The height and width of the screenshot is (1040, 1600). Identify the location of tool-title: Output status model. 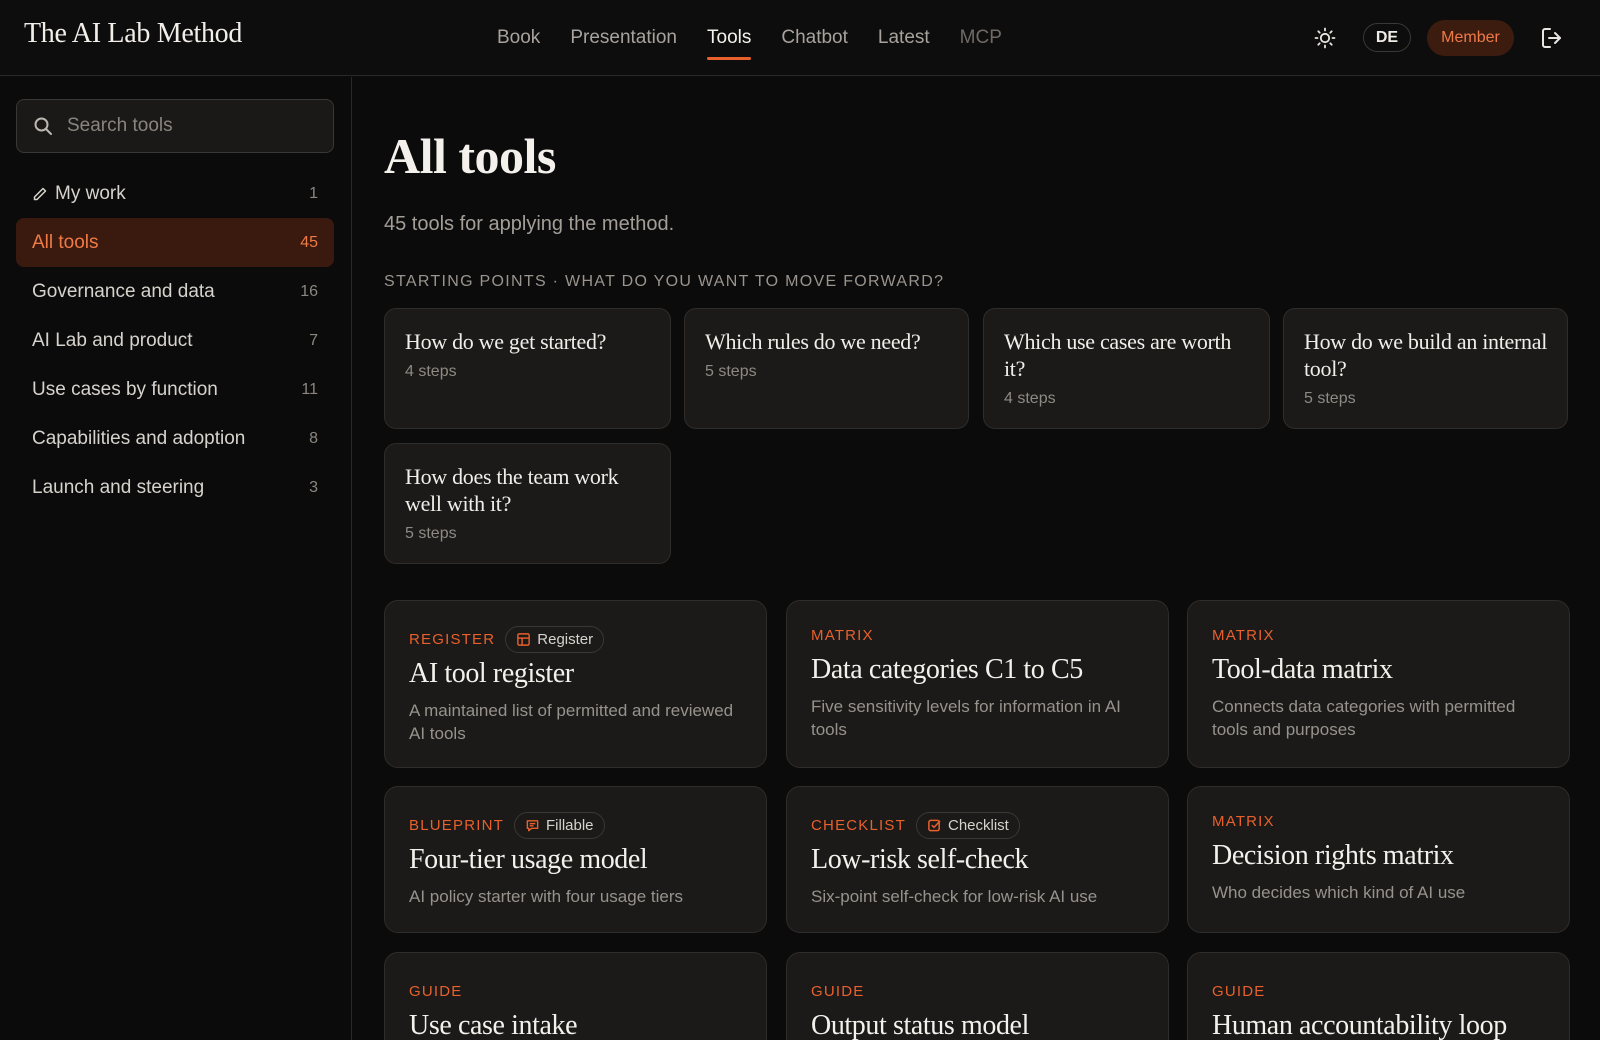
(920, 1025).